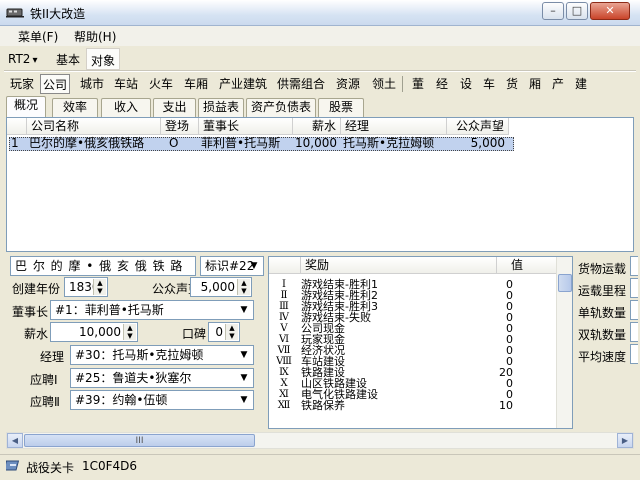 The width and height of the screenshot is (640, 480). Describe the element at coordinates (126, 107) in the screenshot. I see `tab-income: 收入` at that location.